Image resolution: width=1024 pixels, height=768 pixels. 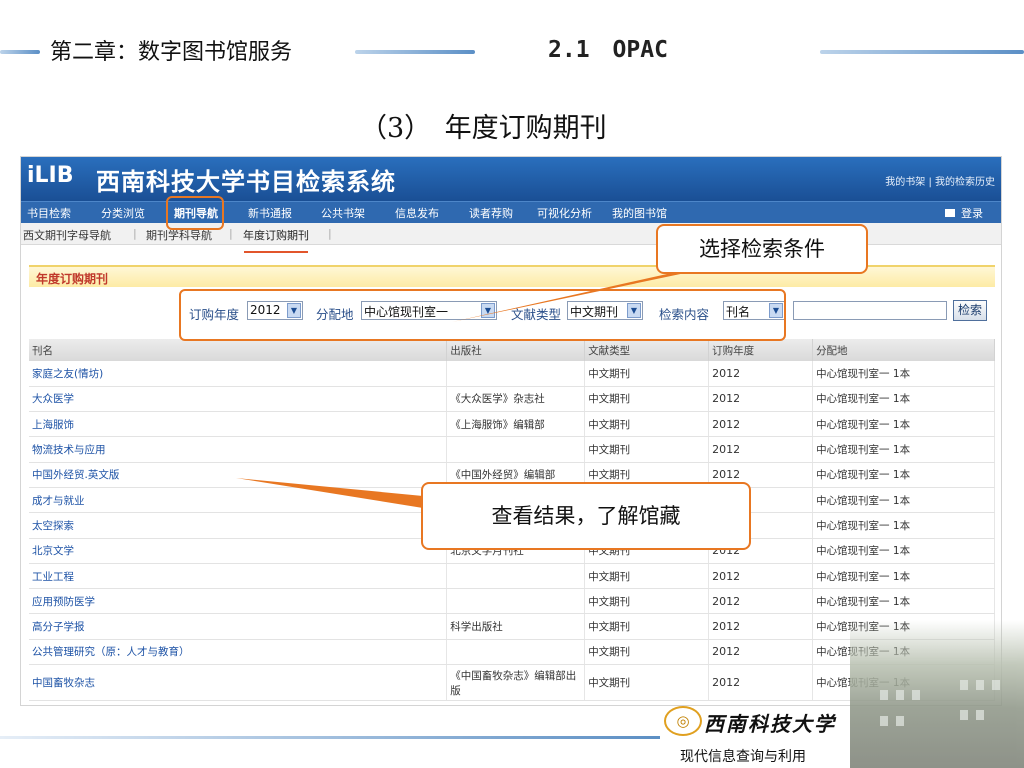 I want to click on section-title: 2.1 OPAC, so click(x=608, y=50).